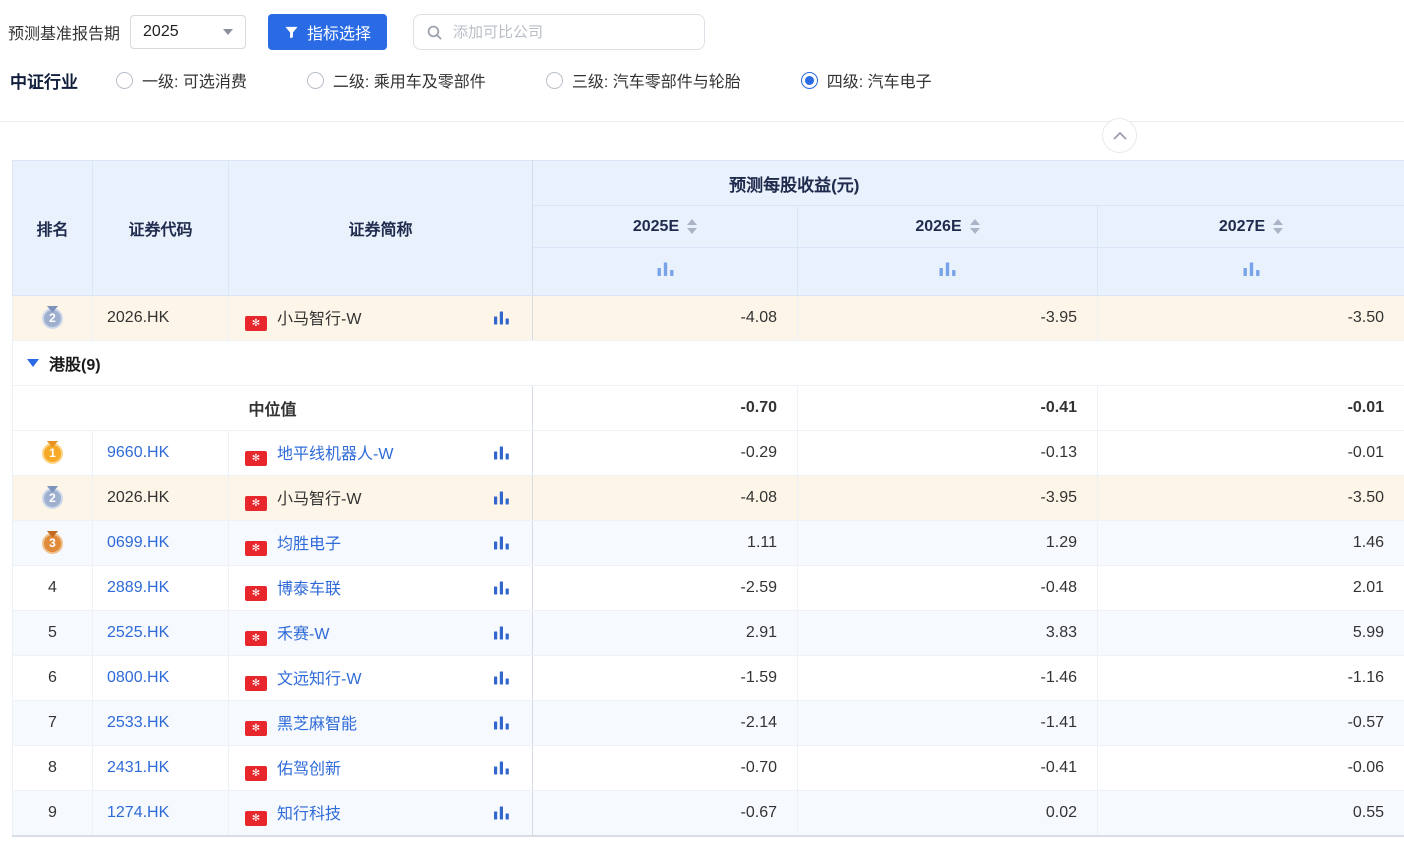 This screenshot has height=843, width=1404. I want to click on period-select: 2025, so click(188, 32).